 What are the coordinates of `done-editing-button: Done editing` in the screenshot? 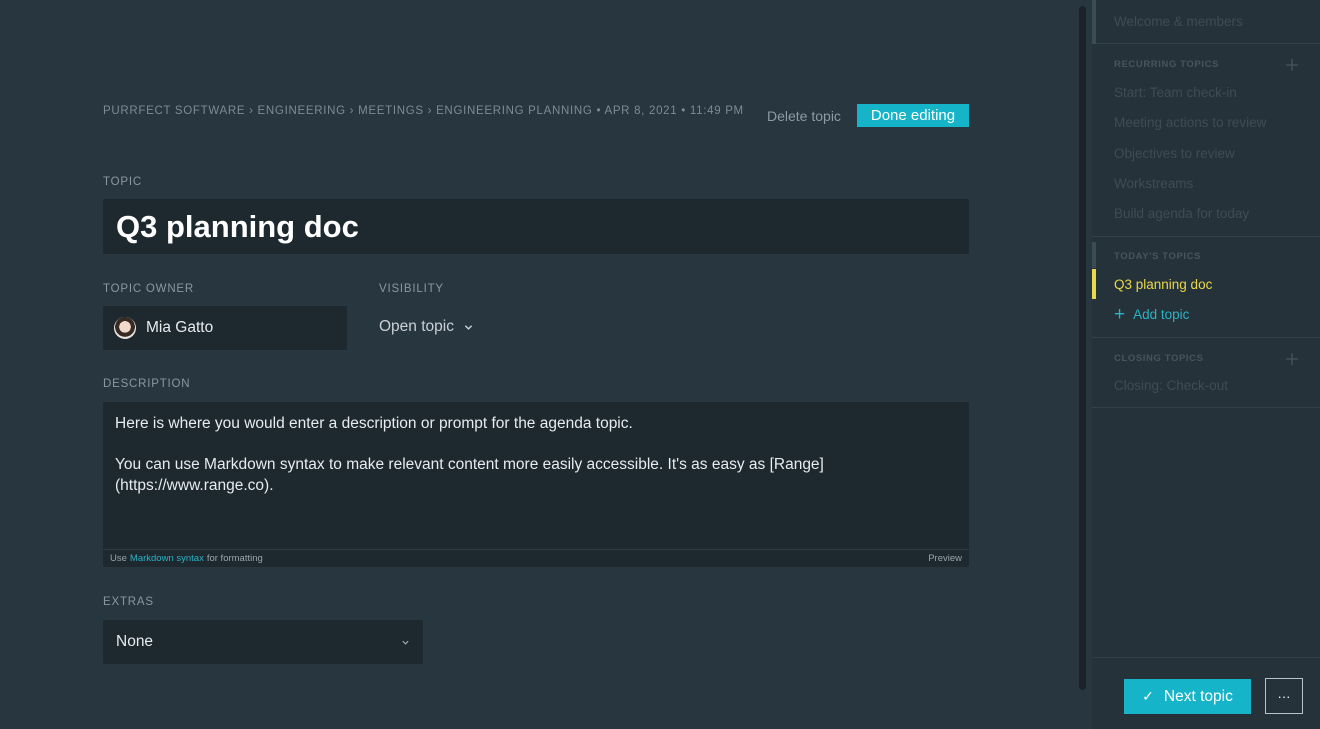 It's located at (913, 115).